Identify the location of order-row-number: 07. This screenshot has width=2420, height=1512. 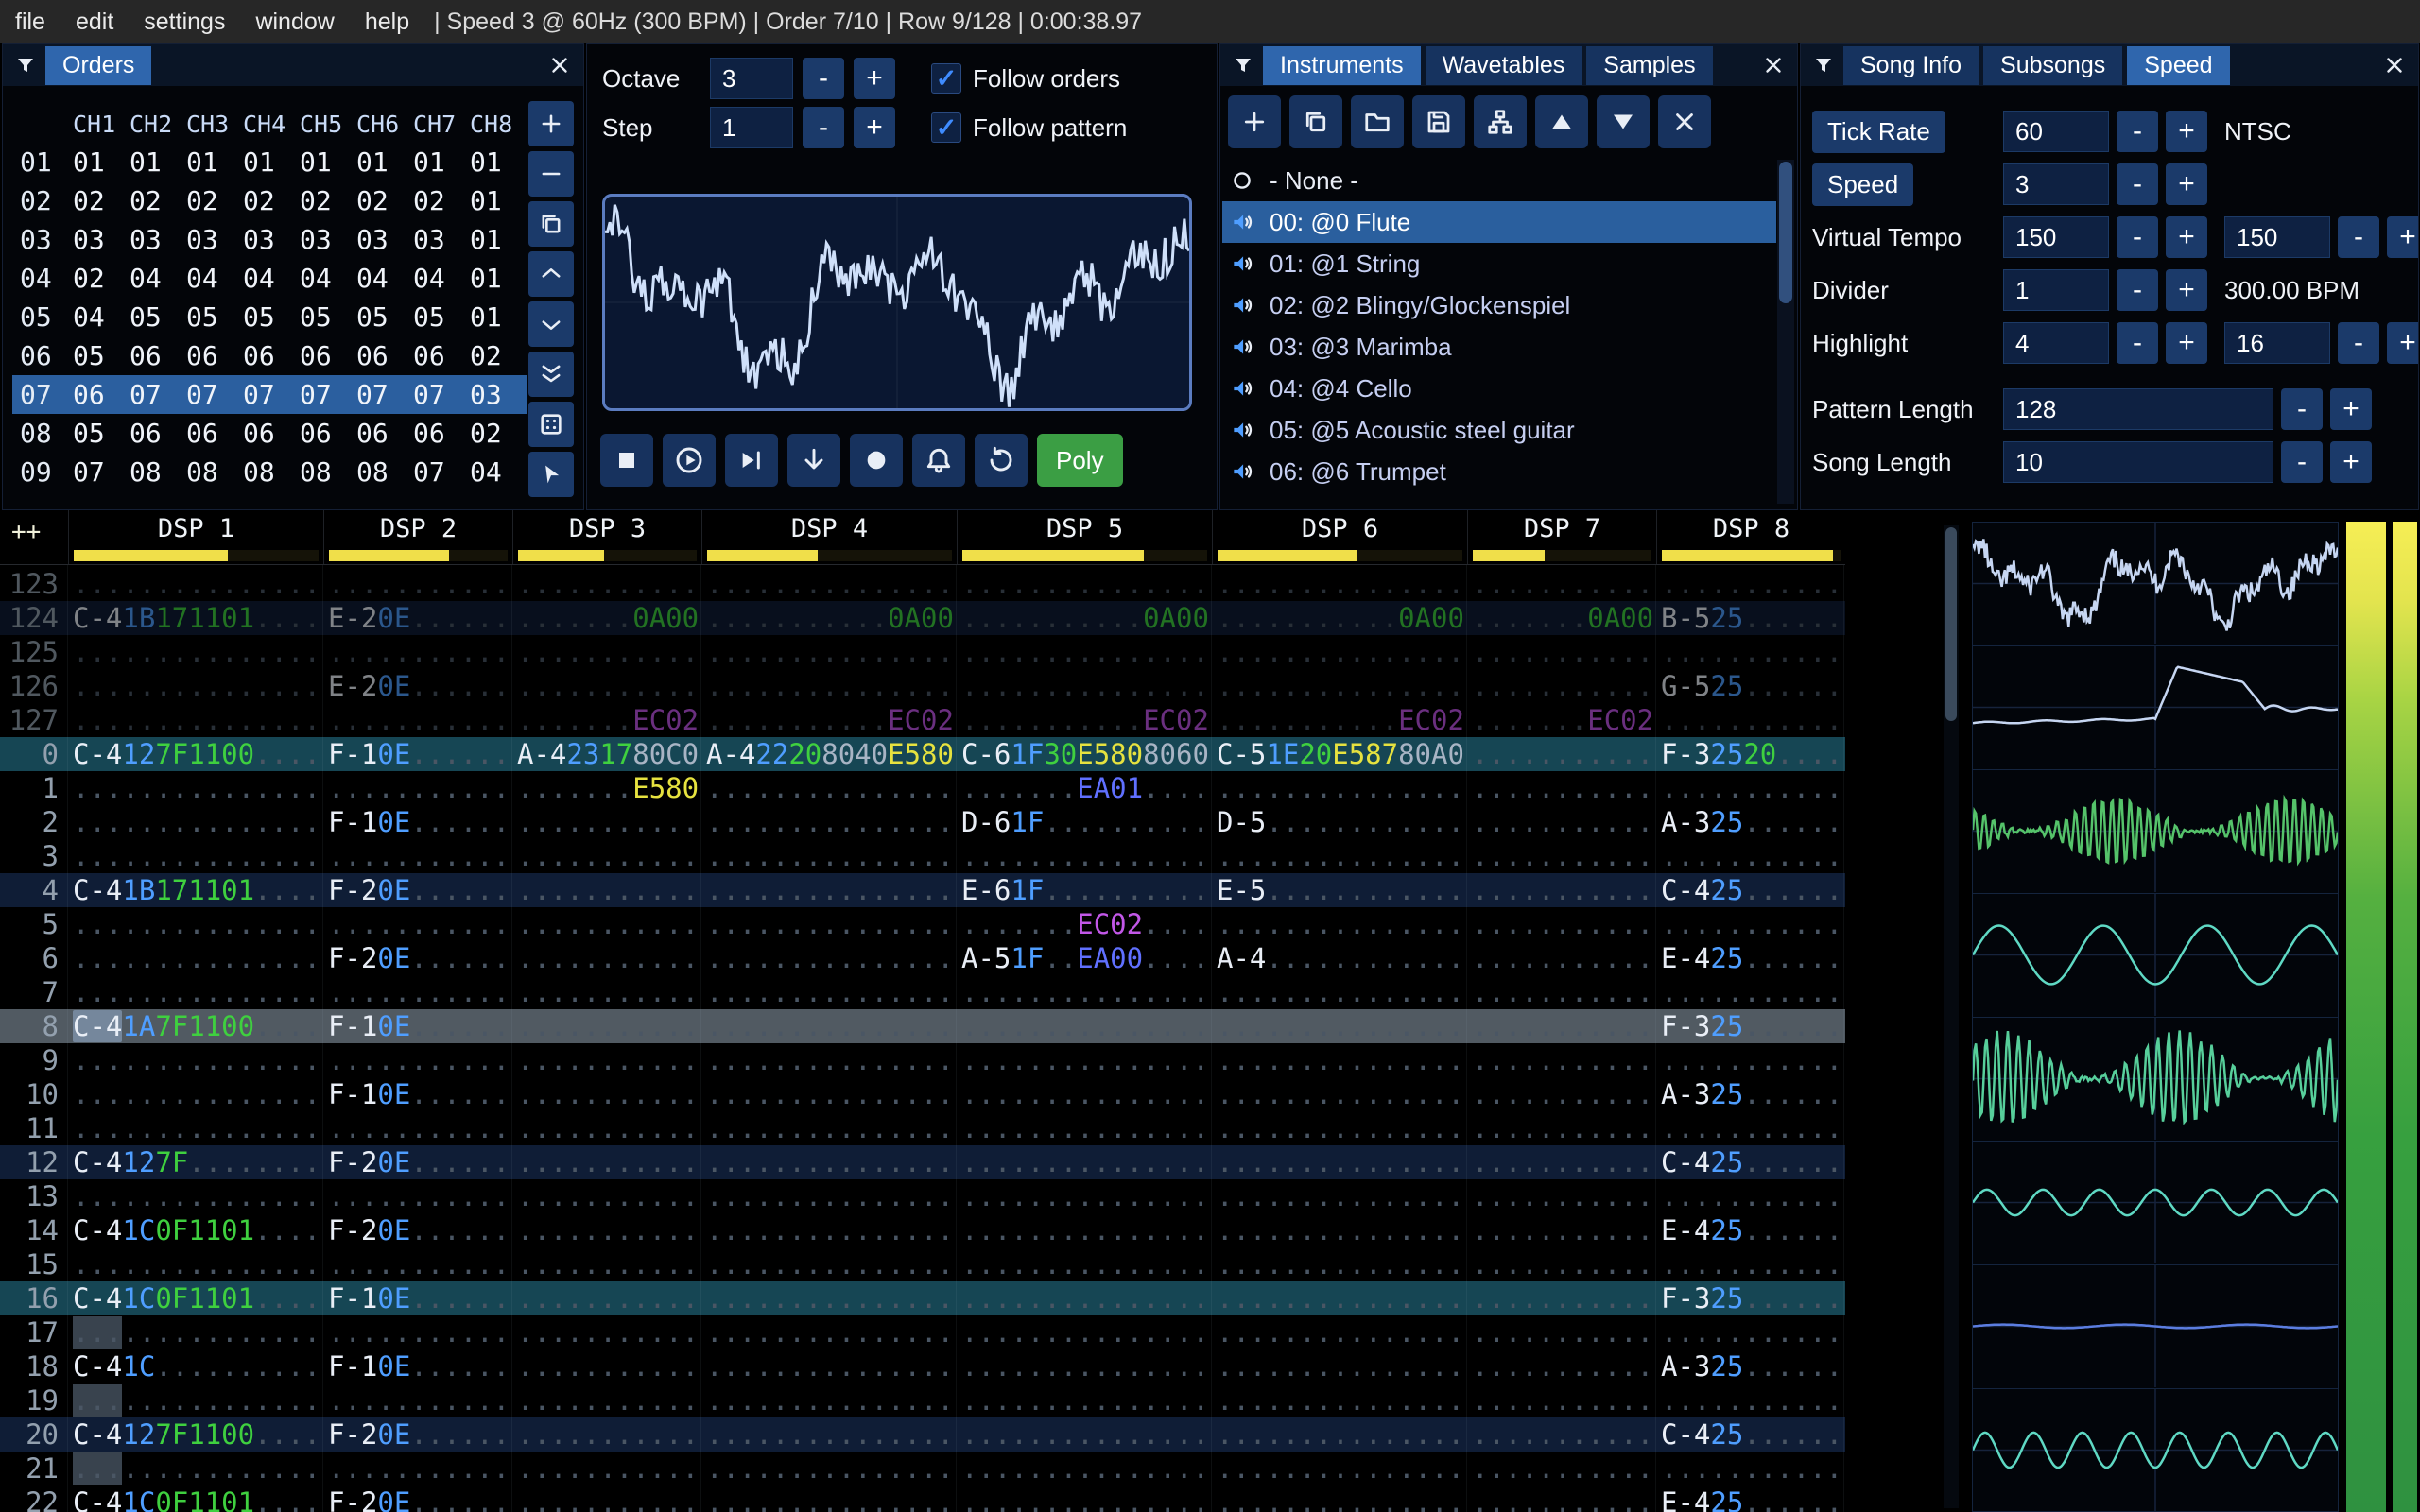
(42, 394).